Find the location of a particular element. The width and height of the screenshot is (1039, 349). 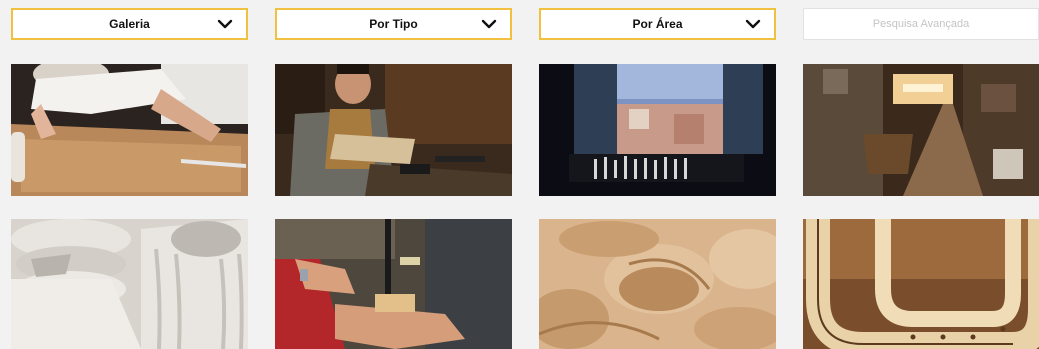

galeria-dropdown: Galeria is located at coordinates (129, 24).